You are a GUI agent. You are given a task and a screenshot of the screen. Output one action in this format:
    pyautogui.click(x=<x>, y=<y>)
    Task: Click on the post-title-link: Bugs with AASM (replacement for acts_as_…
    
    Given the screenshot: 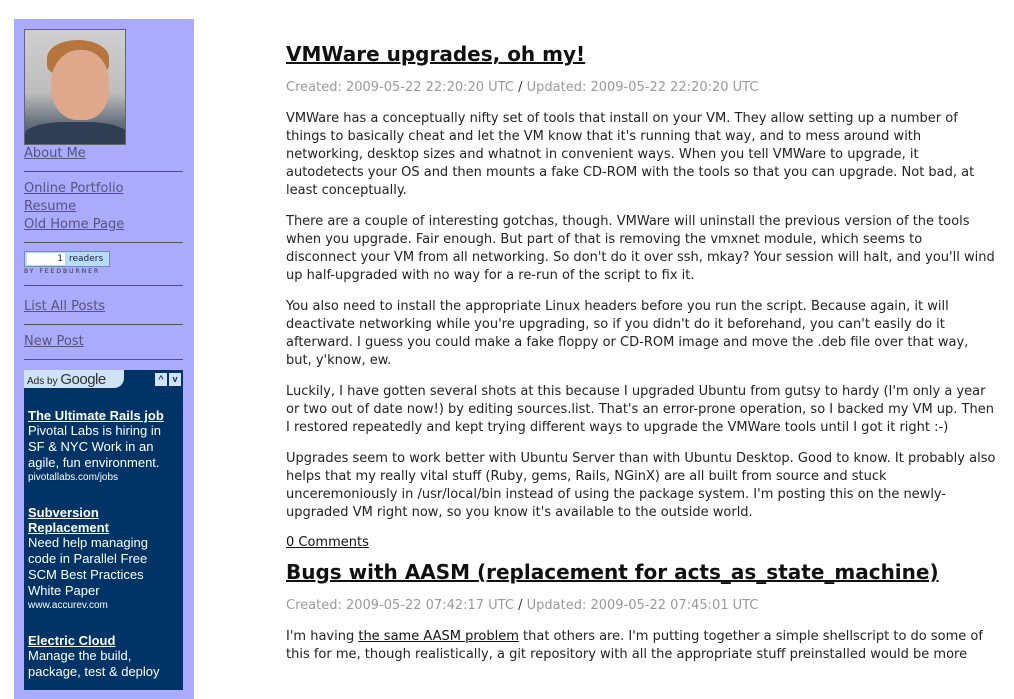 What is the action you would take?
    pyautogui.click(x=612, y=572)
    